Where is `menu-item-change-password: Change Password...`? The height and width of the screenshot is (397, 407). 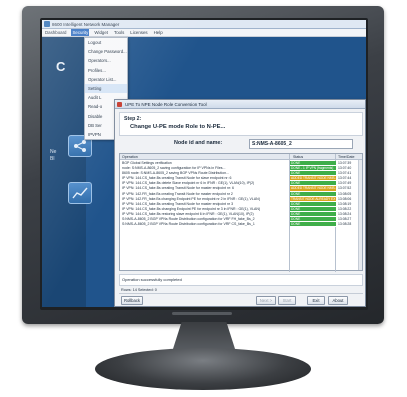
menu-item-change-password: Change Password... is located at coordinates (106, 51).